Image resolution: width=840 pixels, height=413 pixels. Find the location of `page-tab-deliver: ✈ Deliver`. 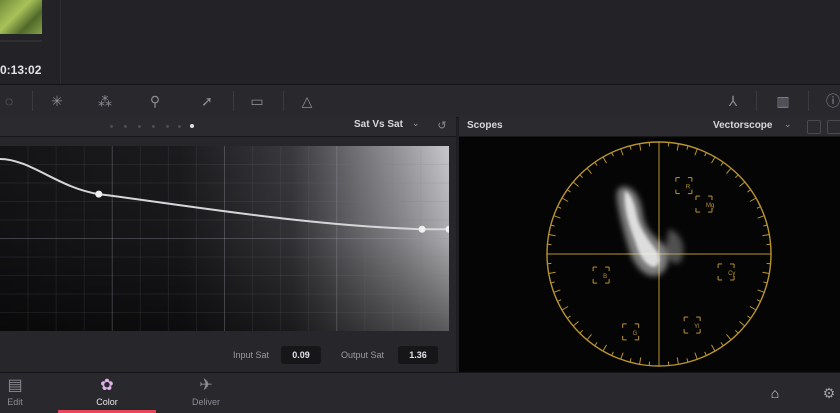

page-tab-deliver: ✈ Deliver is located at coordinates (206, 393).